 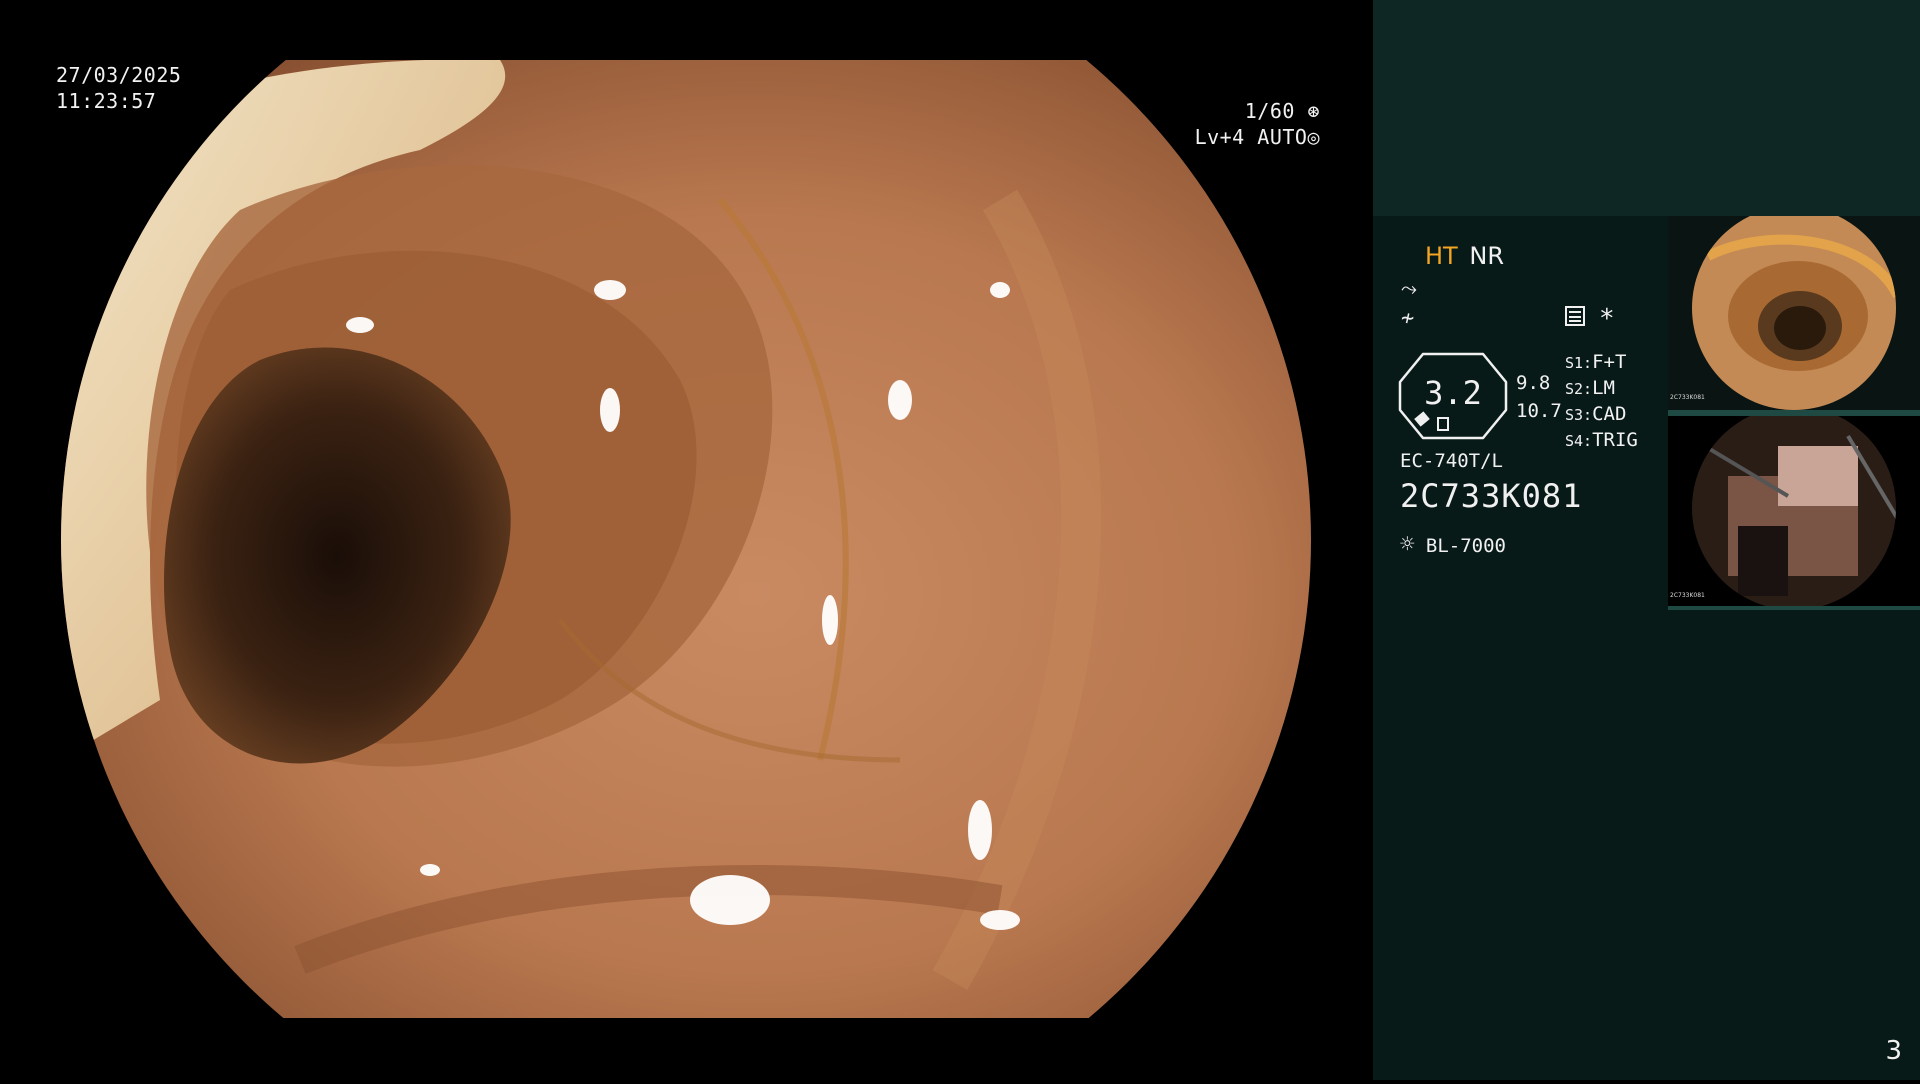 I want to click on scope-serial: 2C733K081, so click(x=1491, y=496).